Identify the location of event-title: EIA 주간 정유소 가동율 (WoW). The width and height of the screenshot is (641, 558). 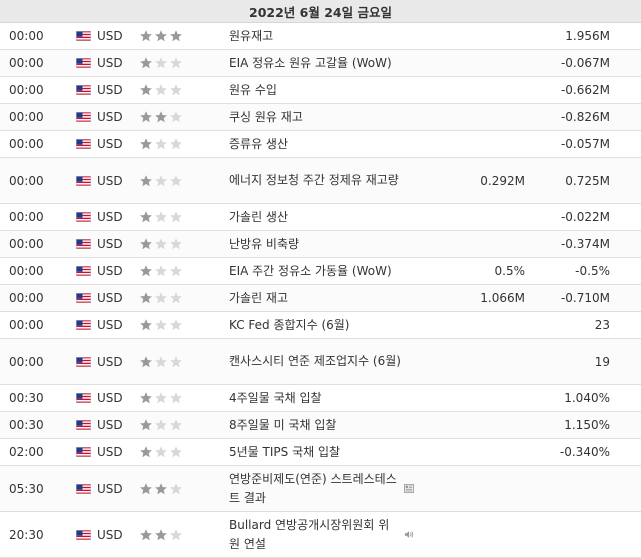
(321, 271).